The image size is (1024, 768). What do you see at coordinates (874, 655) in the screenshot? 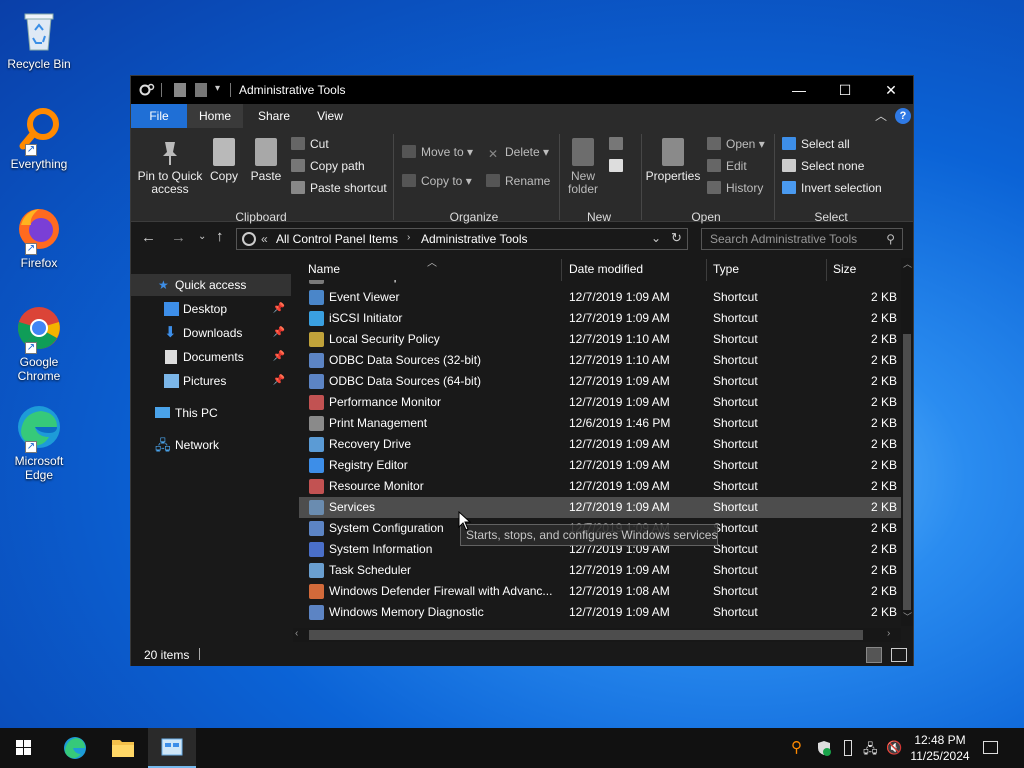
I see `details-view-icon` at bounding box center [874, 655].